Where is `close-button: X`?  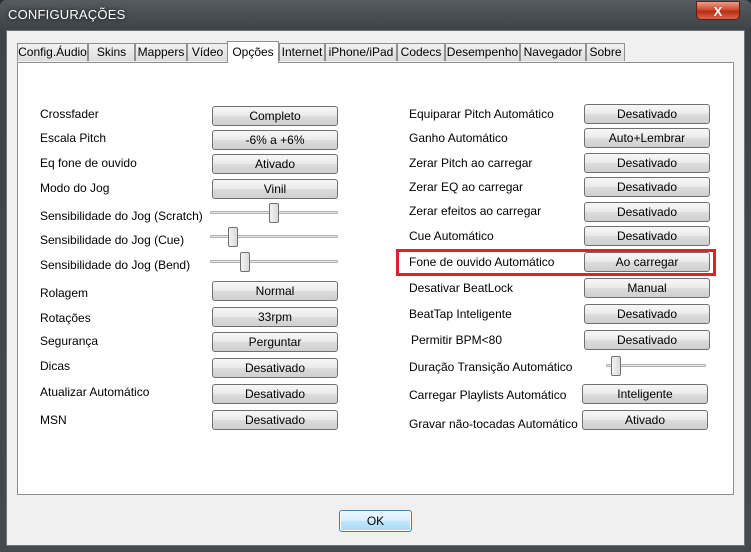
close-button: X is located at coordinates (718, 10).